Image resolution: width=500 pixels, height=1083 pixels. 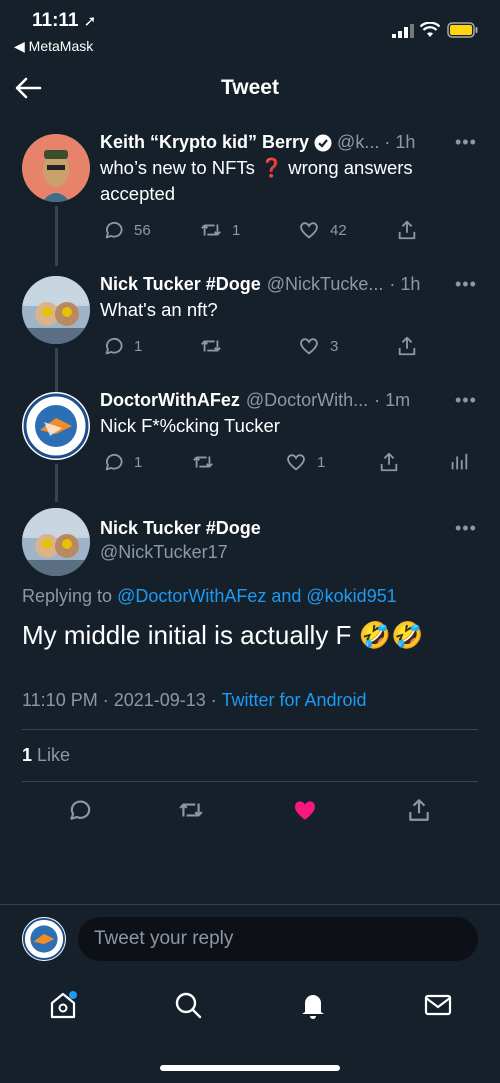 What do you see at coordinates (459, 462) in the screenshot?
I see `analytics-icon` at bounding box center [459, 462].